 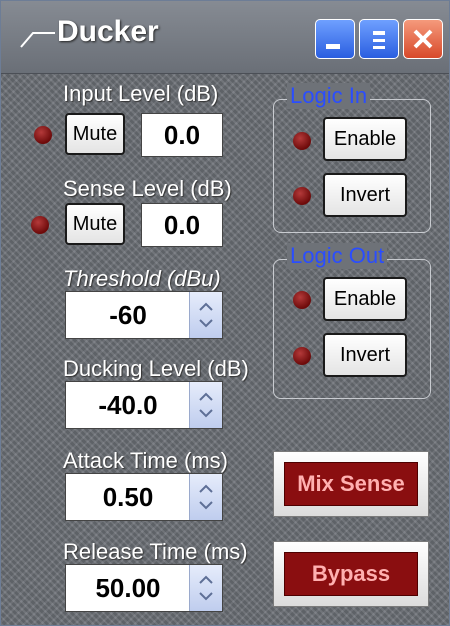 What do you see at coordinates (128, 497) in the screenshot?
I see `attack-time-value: 0.50` at bounding box center [128, 497].